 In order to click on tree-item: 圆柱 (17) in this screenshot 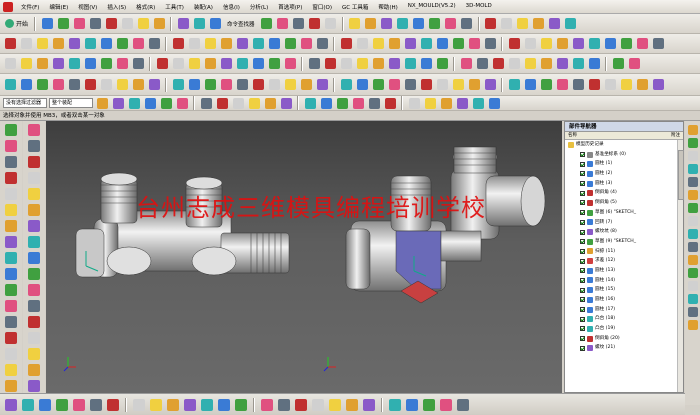, I will do `click(625, 310)`.